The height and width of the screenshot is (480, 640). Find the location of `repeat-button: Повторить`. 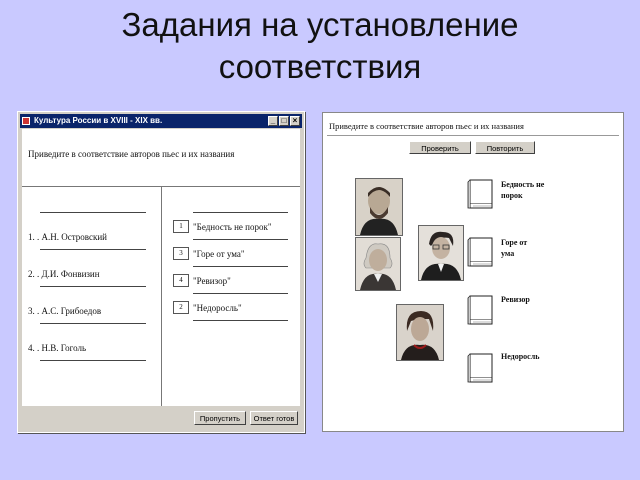

repeat-button: Повторить is located at coordinates (505, 147).